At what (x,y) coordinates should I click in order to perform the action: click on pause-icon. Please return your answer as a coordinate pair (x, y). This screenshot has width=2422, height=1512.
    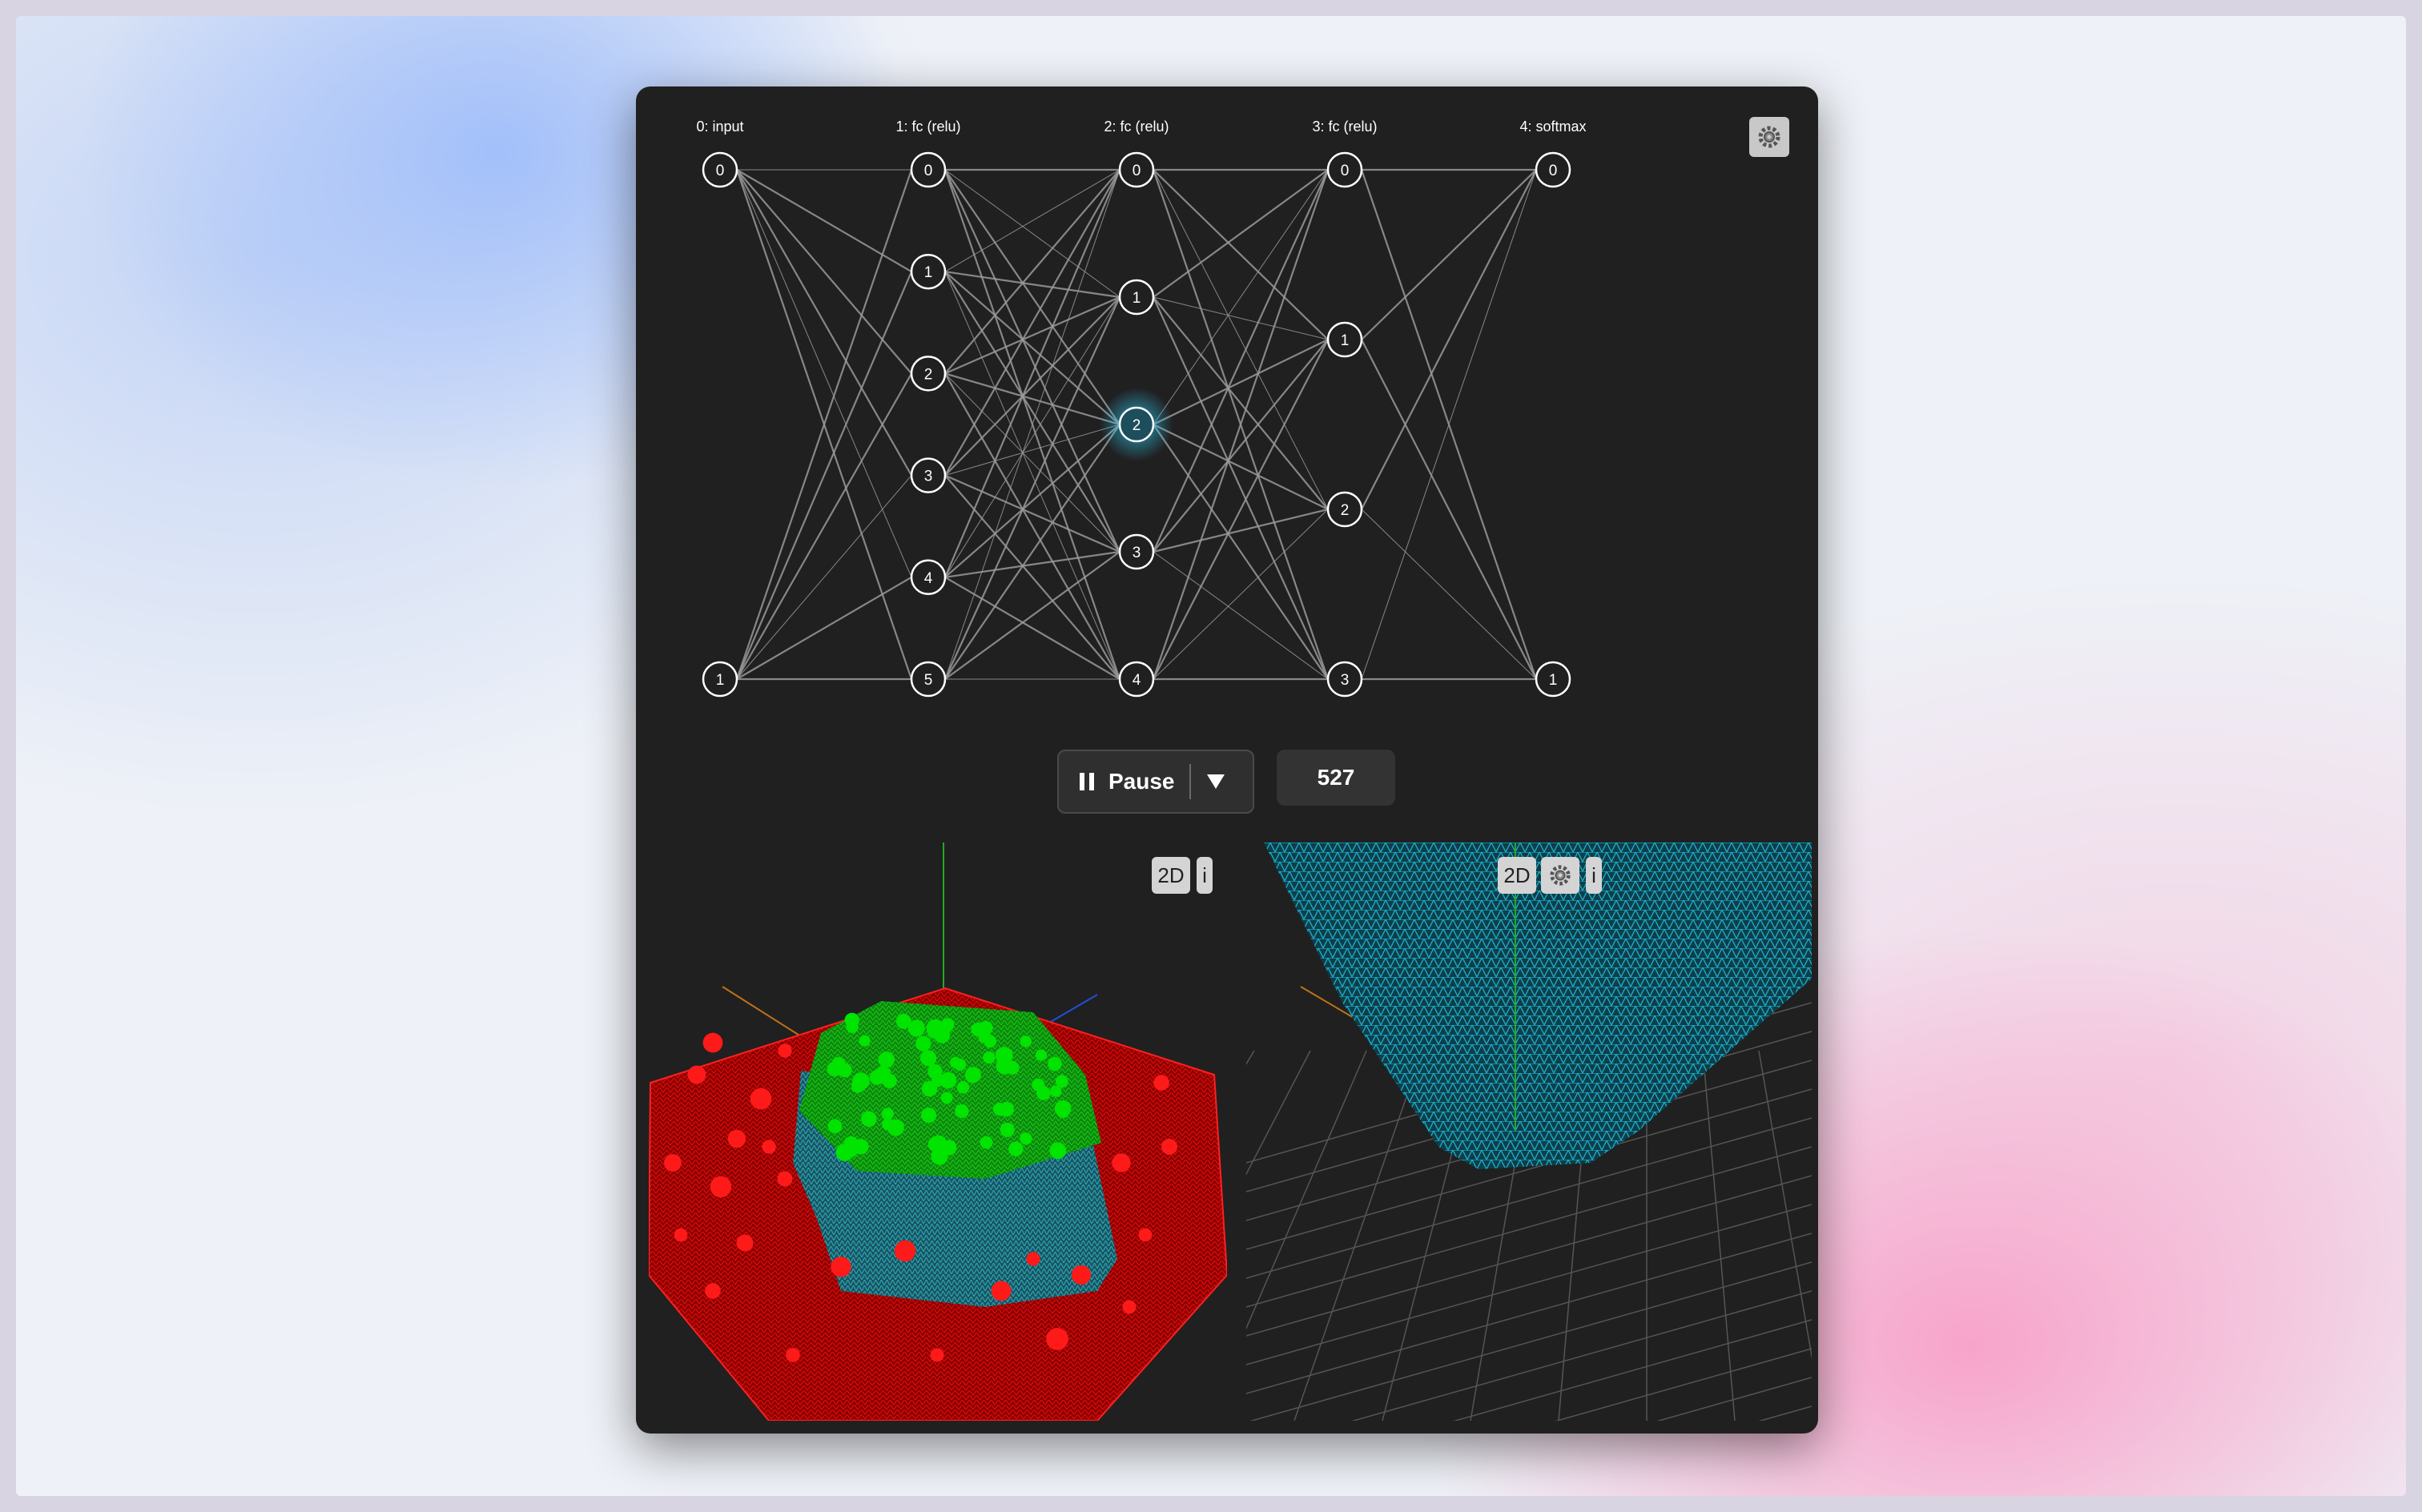
    Looking at the image, I should click on (1087, 781).